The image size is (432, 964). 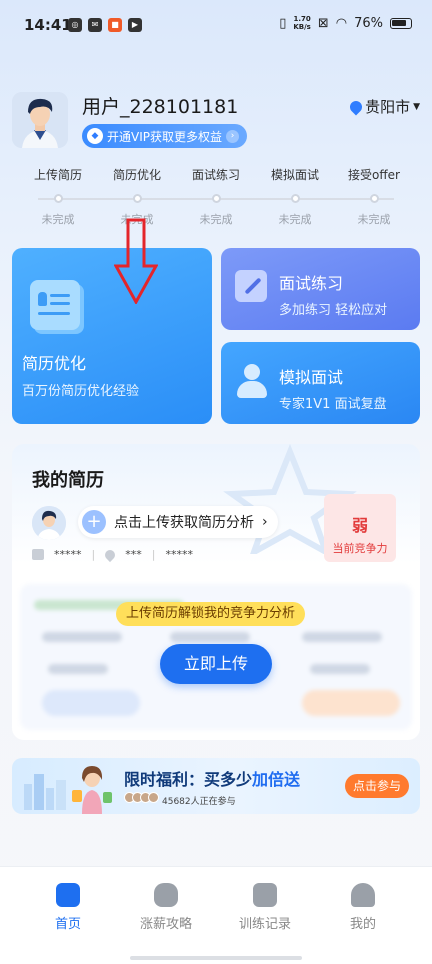 I want to click on interview-practice-card: 面试练习 多加练习 轻松应对, so click(x=320, y=289).